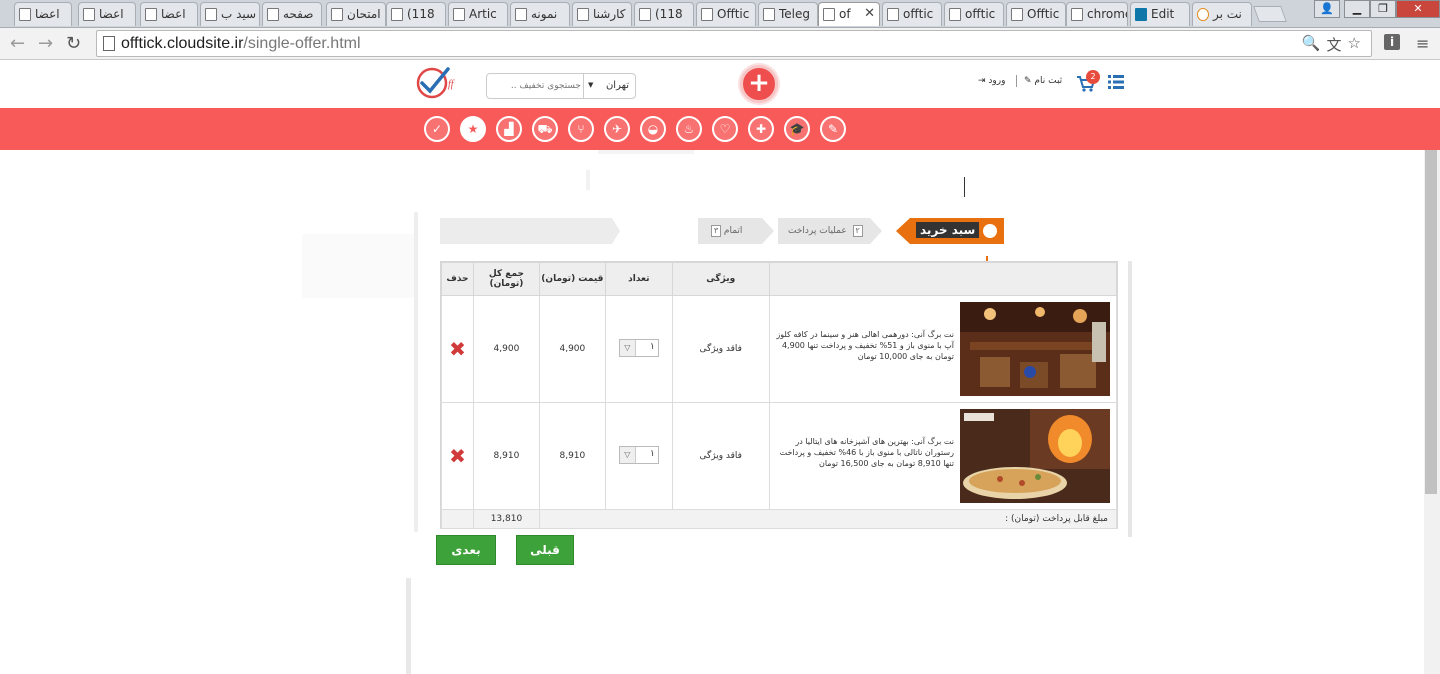 The image size is (1440, 674). What do you see at coordinates (1097, 14) in the screenshot?
I see `browser-tab: chrome-` at bounding box center [1097, 14].